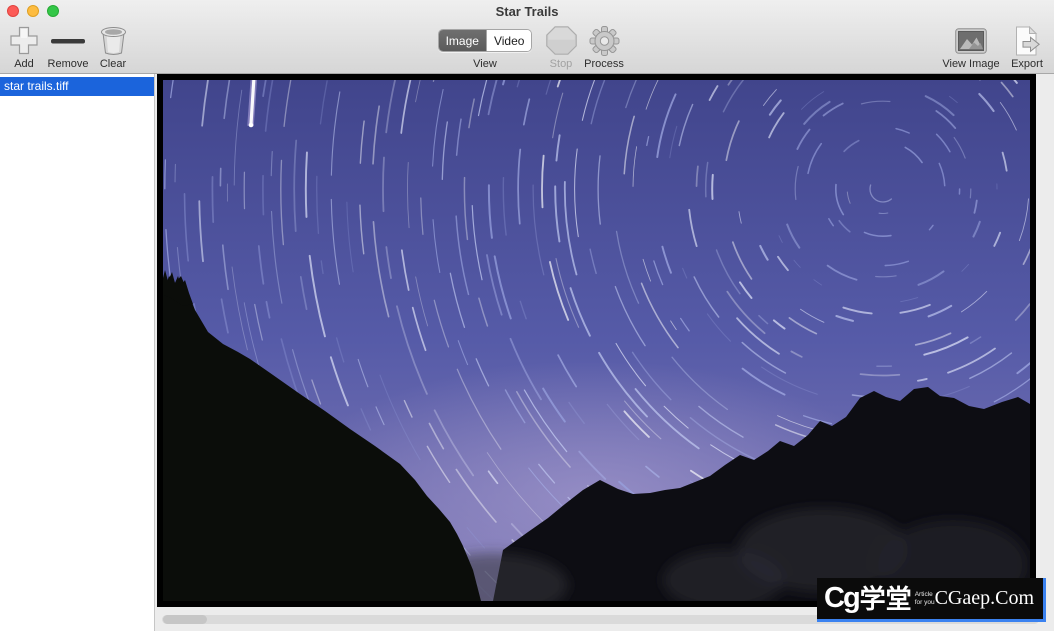 The width and height of the screenshot is (1054, 631). What do you see at coordinates (113, 40) in the screenshot?
I see `trash-icon` at bounding box center [113, 40].